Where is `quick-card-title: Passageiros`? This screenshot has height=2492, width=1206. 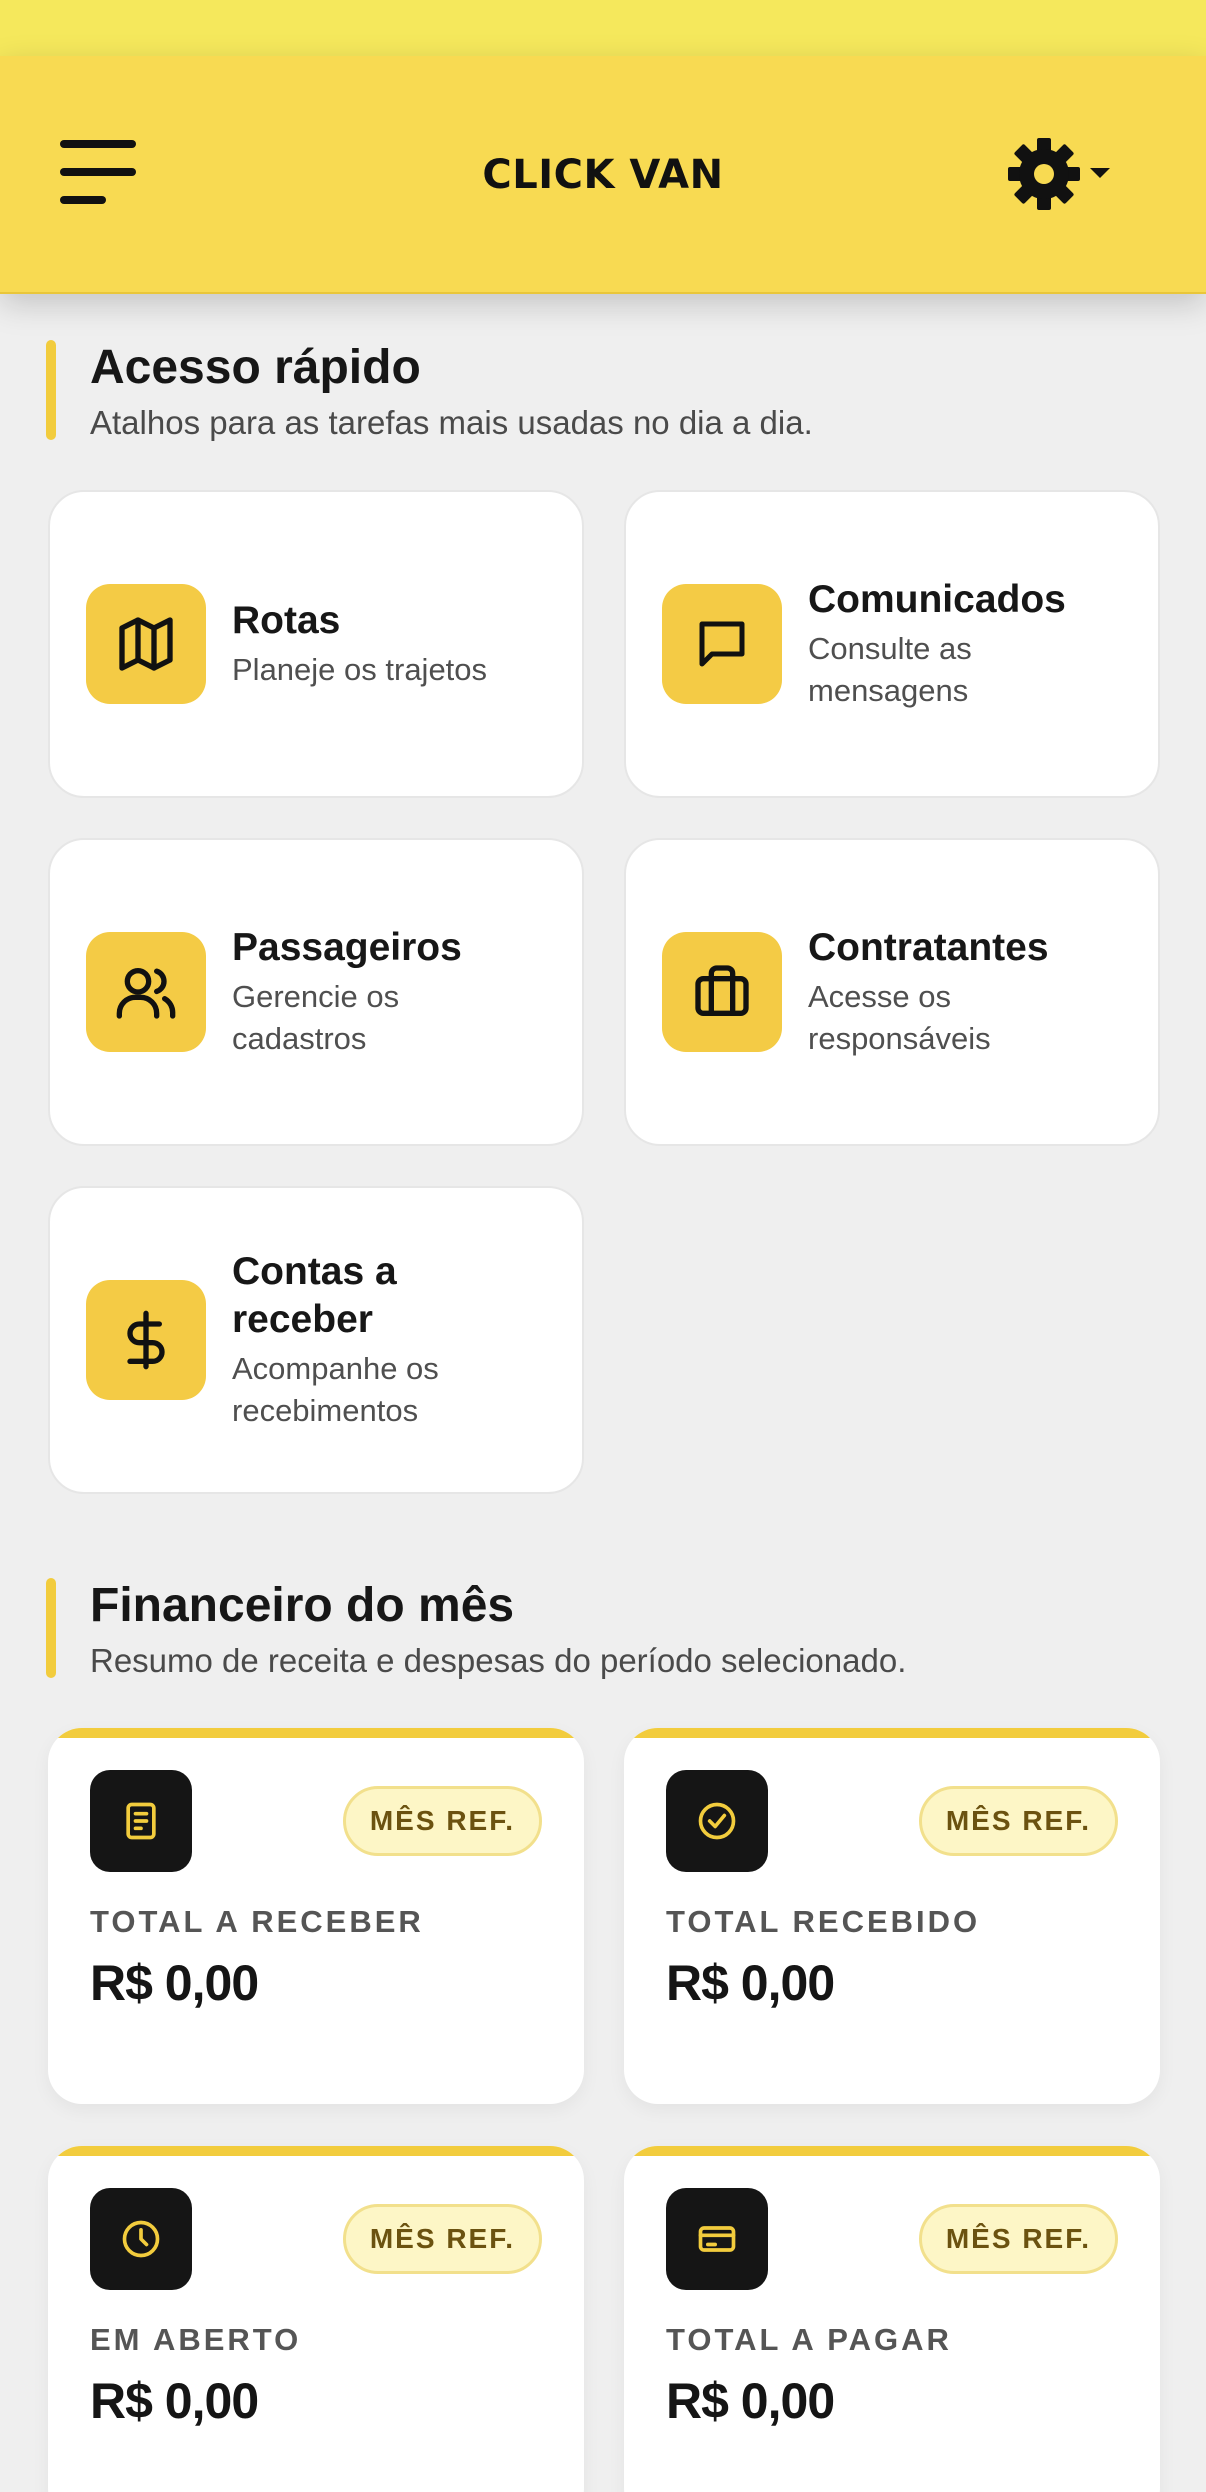
quick-card-title: Passageiros is located at coordinates (347, 947).